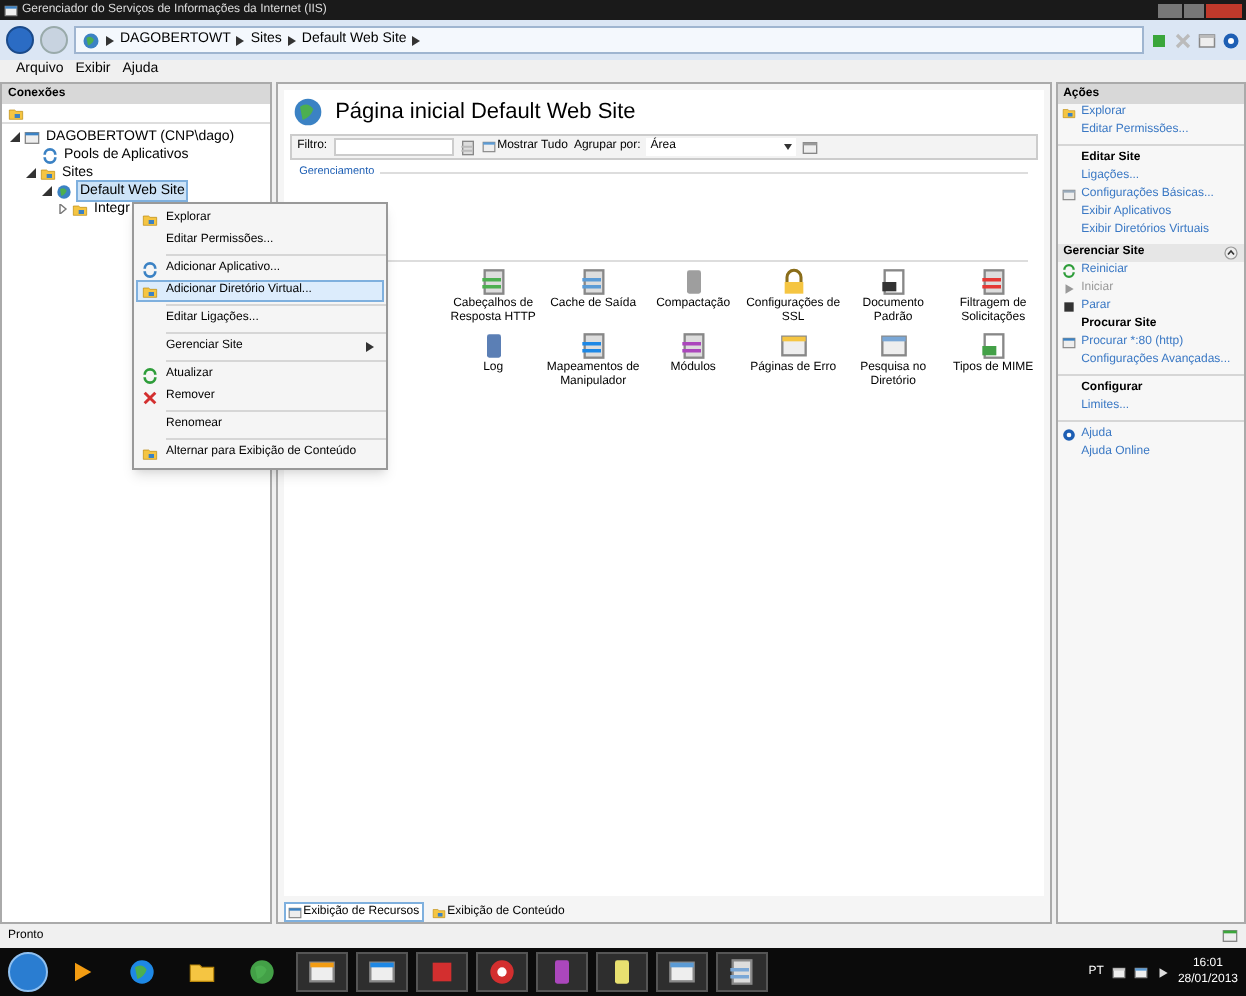  What do you see at coordinates (485, 112) in the screenshot?
I see `page-title: Página inicial Default Web Site` at bounding box center [485, 112].